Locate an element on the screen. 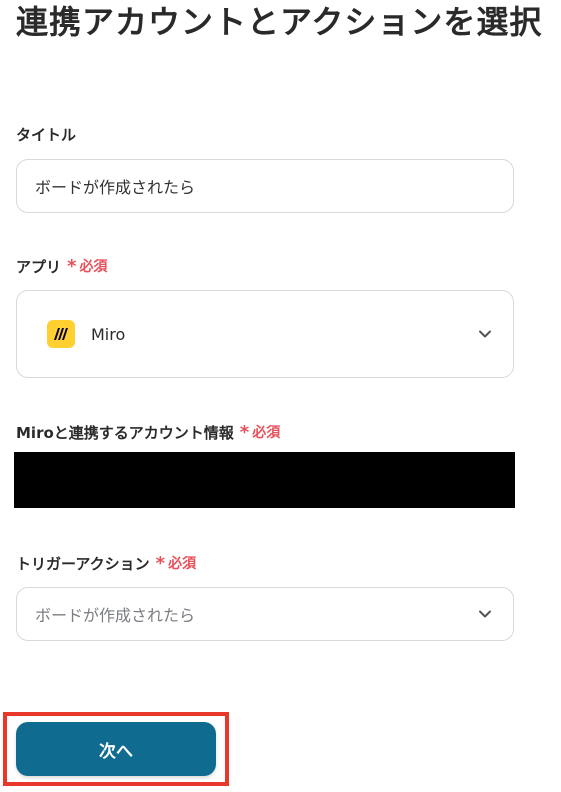 This screenshot has width=561, height=792. title-field-label: タイトル is located at coordinates (46, 135).